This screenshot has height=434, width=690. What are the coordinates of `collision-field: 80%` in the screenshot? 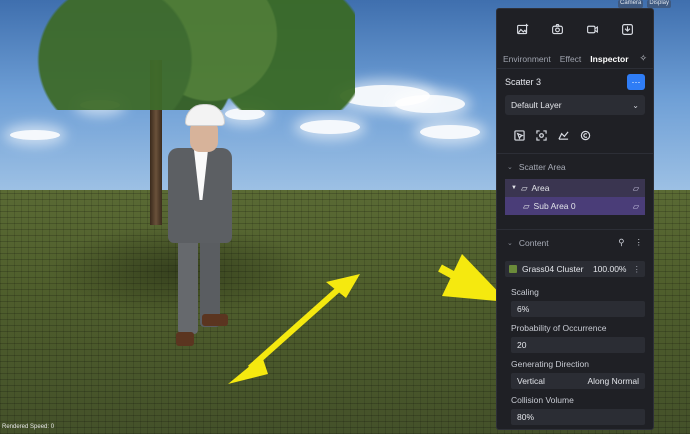 It's located at (578, 417).